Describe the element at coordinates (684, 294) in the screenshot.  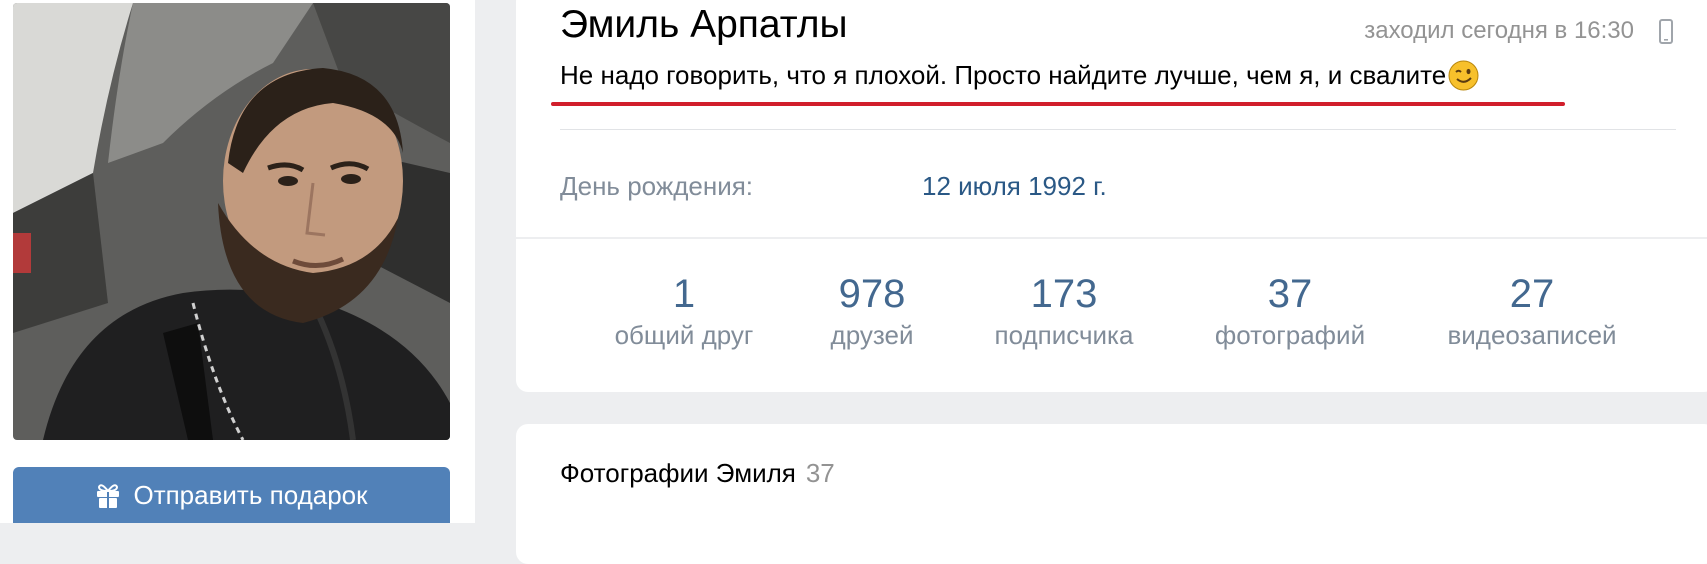
I see `counter-value: 1` at that location.